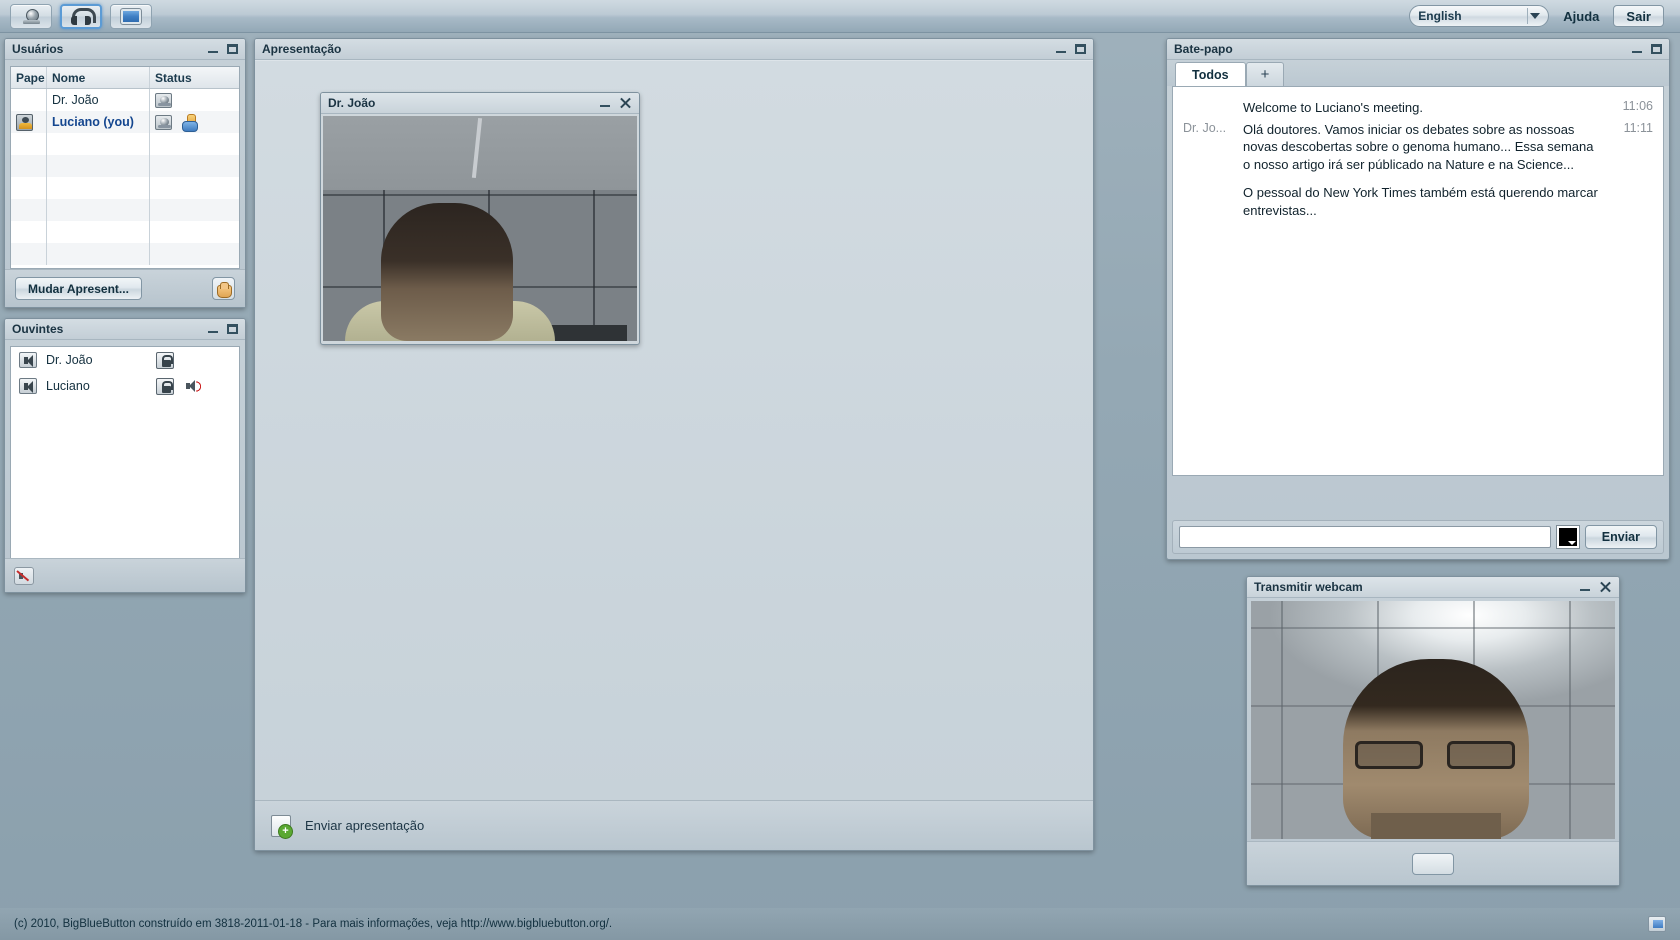  I want to click on users-table-header: Pape Nome Status, so click(125, 78).